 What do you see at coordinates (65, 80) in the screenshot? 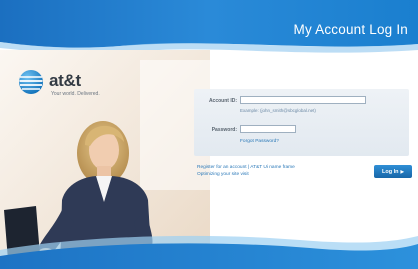
I see `logo-wordmark: at&t` at bounding box center [65, 80].